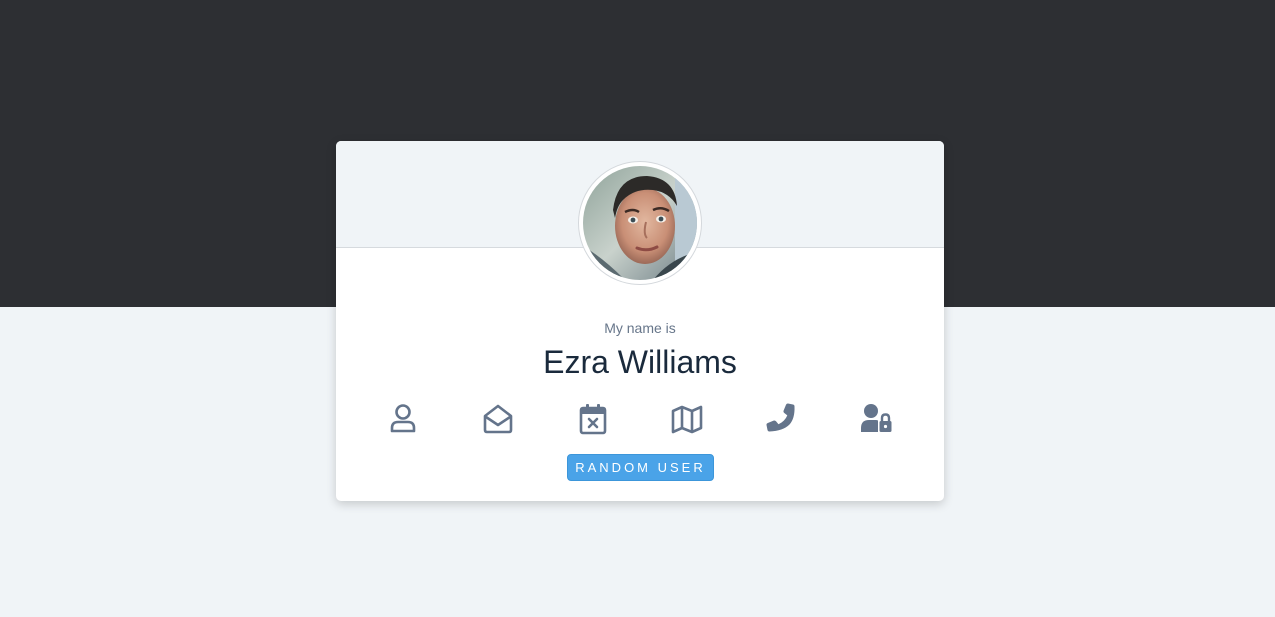  I want to click on avatar-photo, so click(640, 223).